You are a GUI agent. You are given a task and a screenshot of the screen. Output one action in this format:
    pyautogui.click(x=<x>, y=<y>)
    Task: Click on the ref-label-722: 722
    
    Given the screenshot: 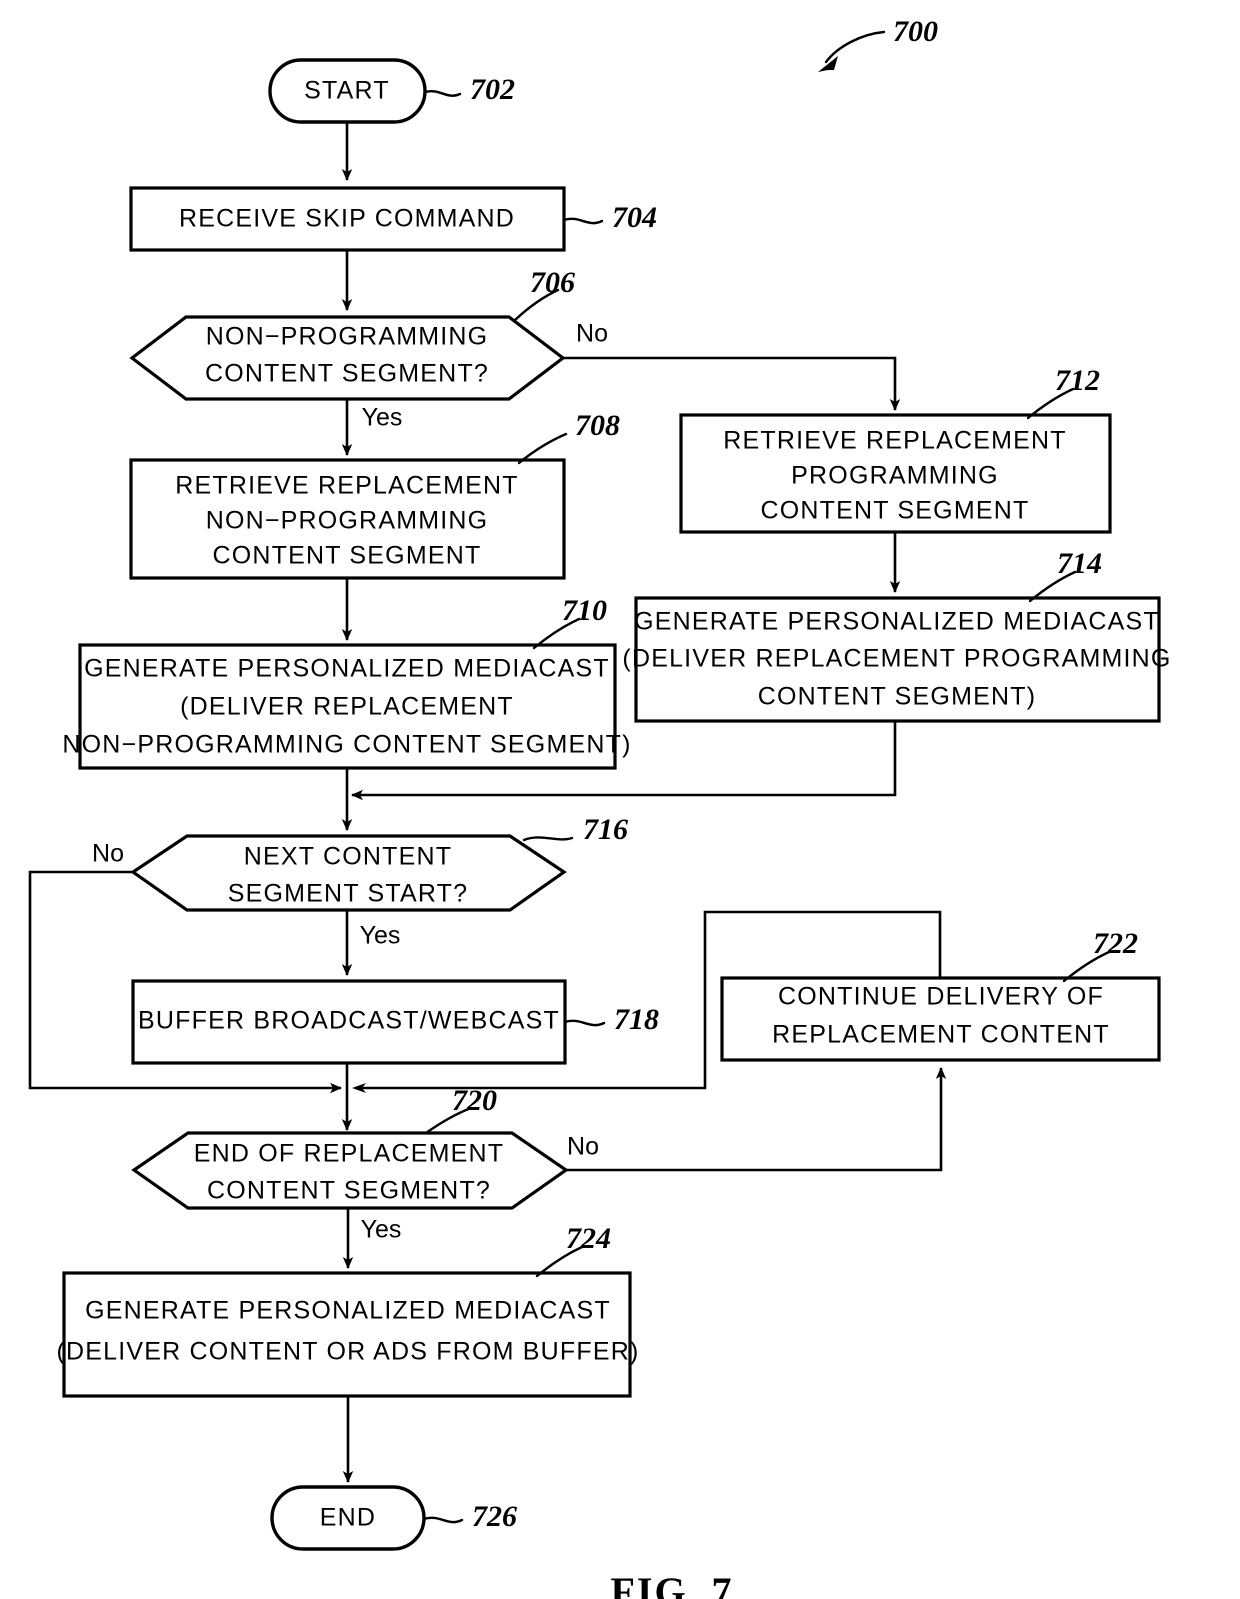 What is the action you would take?
    pyautogui.click(x=1115, y=943)
    